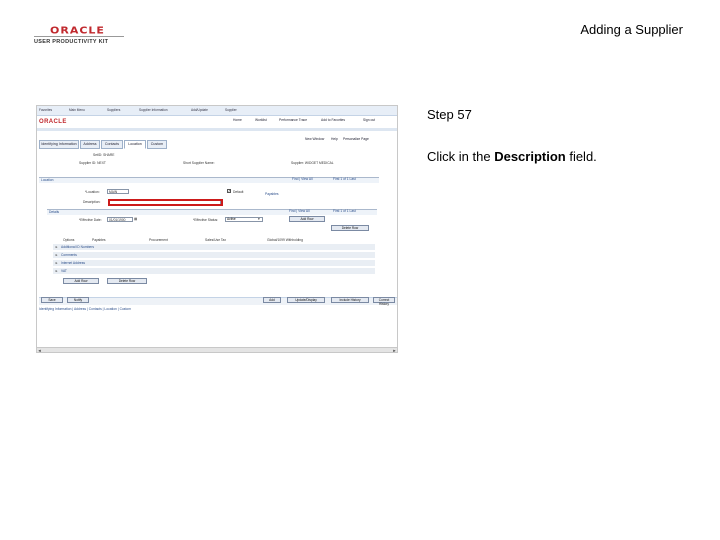  I want to click on description-field-highlight, so click(165, 202).